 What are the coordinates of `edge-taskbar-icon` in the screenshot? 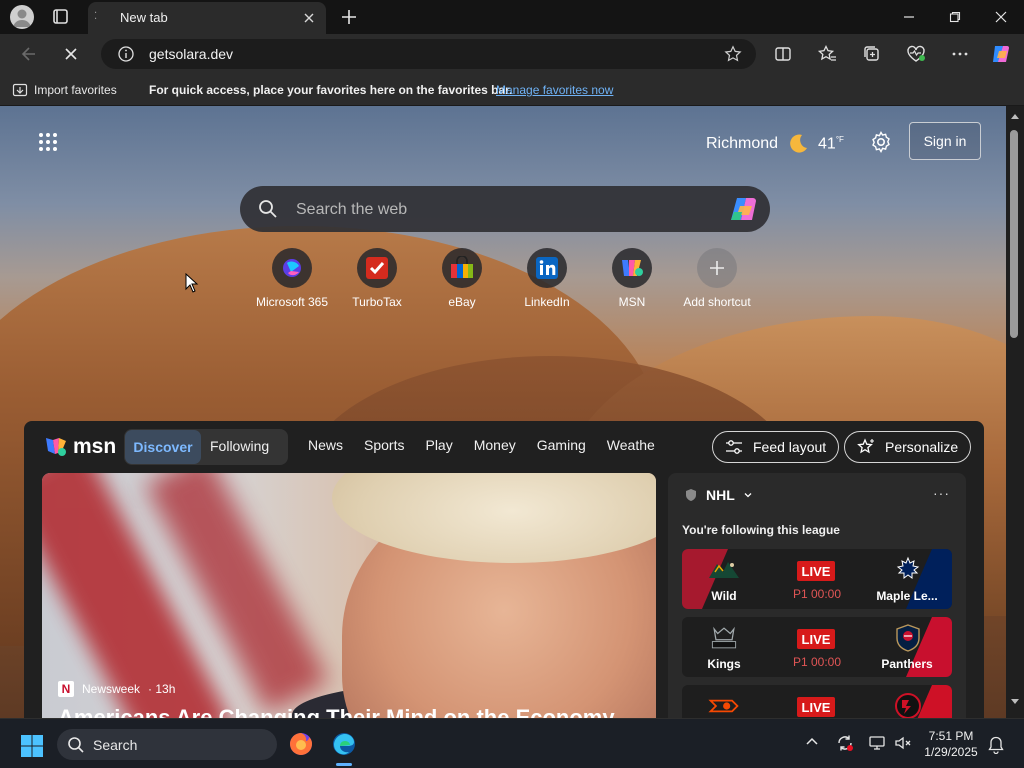 It's located at (344, 744).